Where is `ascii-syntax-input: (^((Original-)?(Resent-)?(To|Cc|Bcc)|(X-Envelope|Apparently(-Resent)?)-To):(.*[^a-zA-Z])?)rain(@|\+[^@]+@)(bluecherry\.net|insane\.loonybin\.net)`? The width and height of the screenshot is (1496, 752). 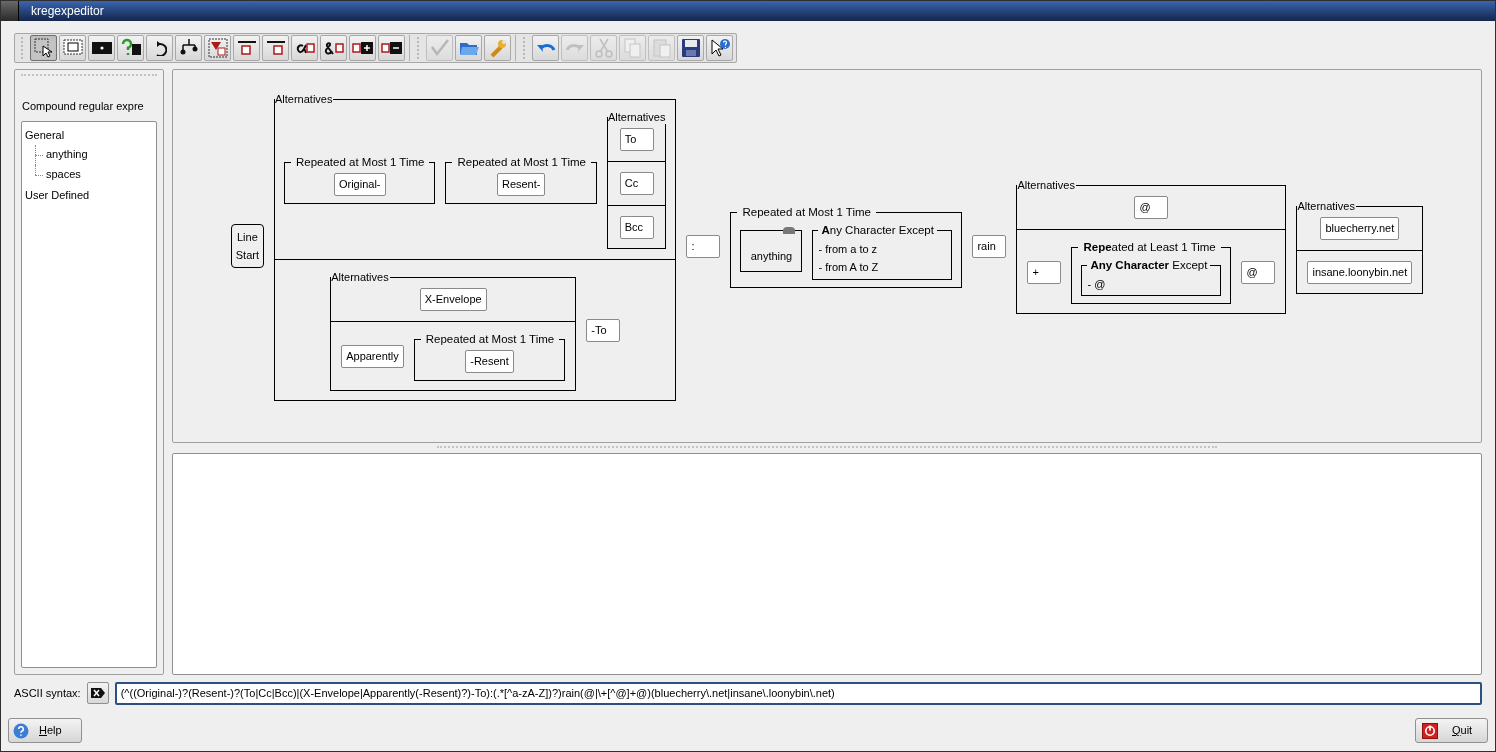 ascii-syntax-input: (^((Original-)?(Resent-)?(To|Cc|Bcc)|(X-Envelope|Apparently(-Resent)?)-To):(.*[^a-zA-Z])?)rain(@|\+[^@]+@)(bluecherry\.net|insane\.loonybin\.net) is located at coordinates (798, 693).